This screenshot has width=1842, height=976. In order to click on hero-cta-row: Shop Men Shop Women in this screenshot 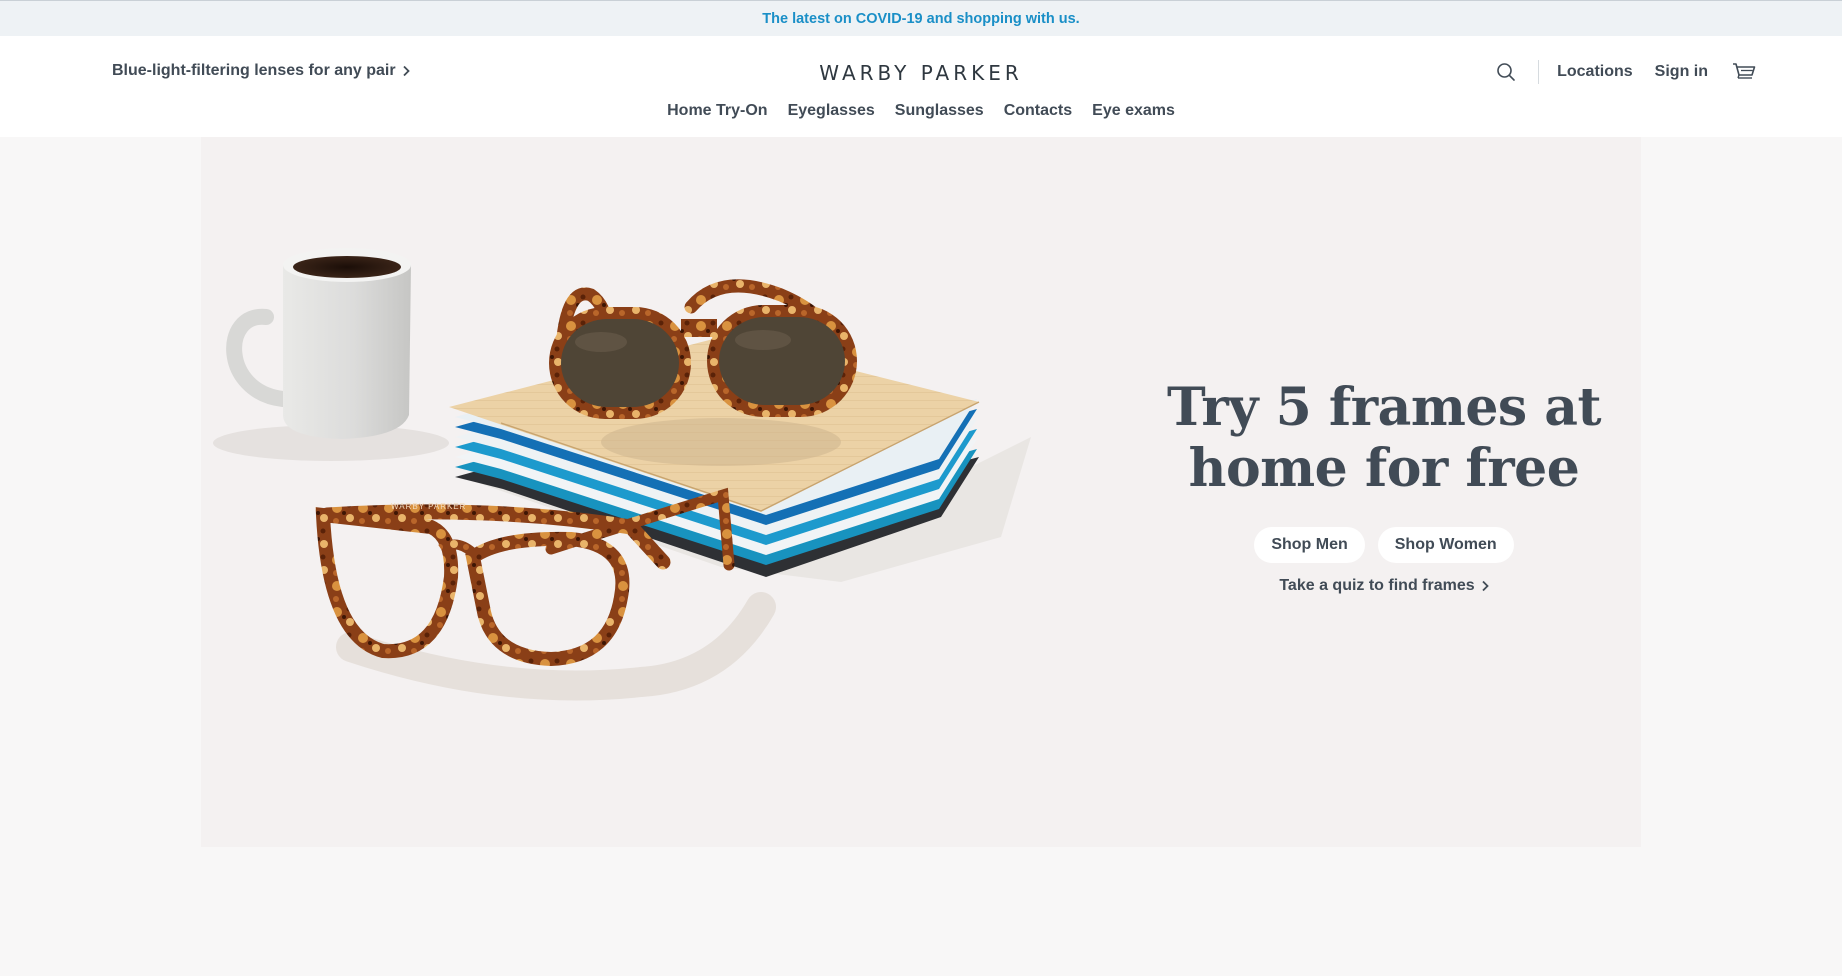, I will do `click(1384, 545)`.